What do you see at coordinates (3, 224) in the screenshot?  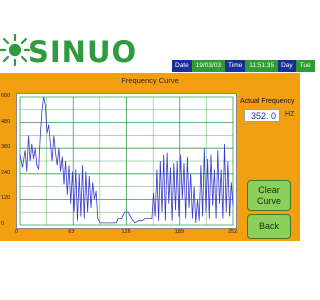 I see `y-tick-label: 0` at bounding box center [3, 224].